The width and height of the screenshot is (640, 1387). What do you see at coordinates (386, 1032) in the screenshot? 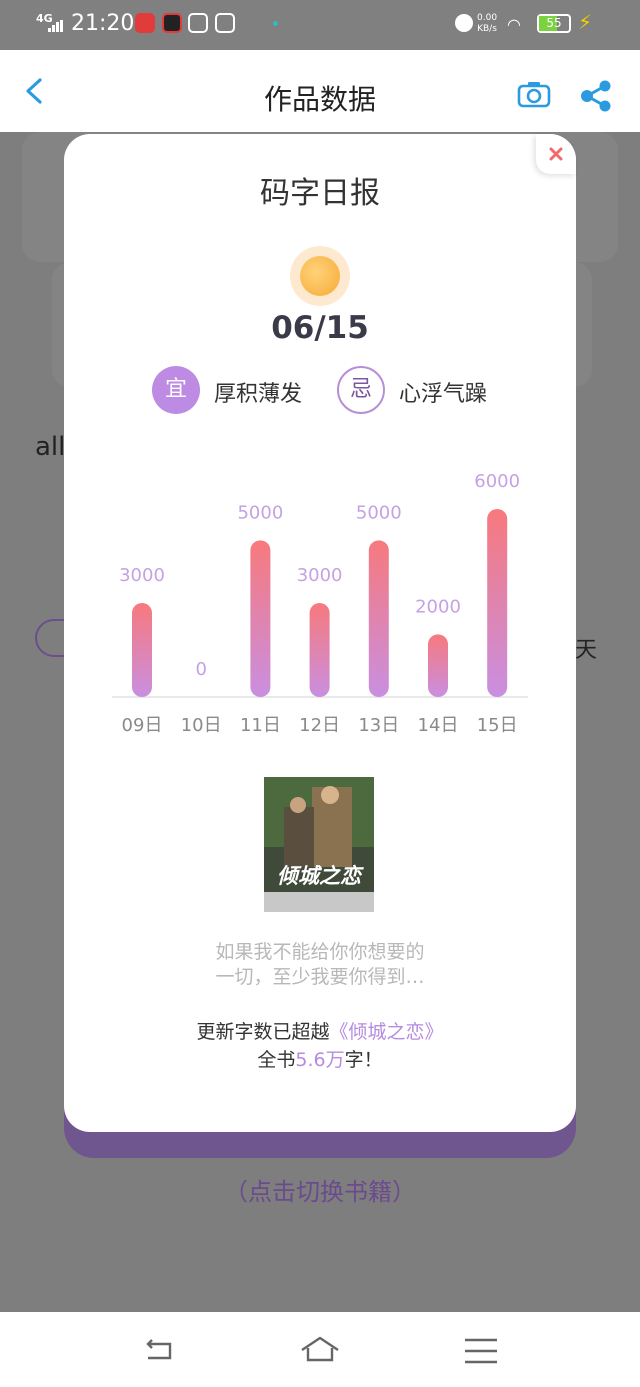
I see `summary-book: 《倾城之恋》` at bounding box center [386, 1032].